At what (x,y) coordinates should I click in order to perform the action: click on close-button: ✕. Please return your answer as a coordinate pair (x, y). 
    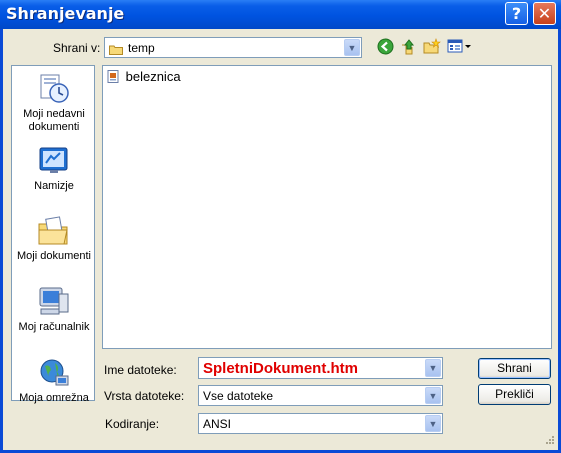
    Looking at the image, I should click on (544, 13).